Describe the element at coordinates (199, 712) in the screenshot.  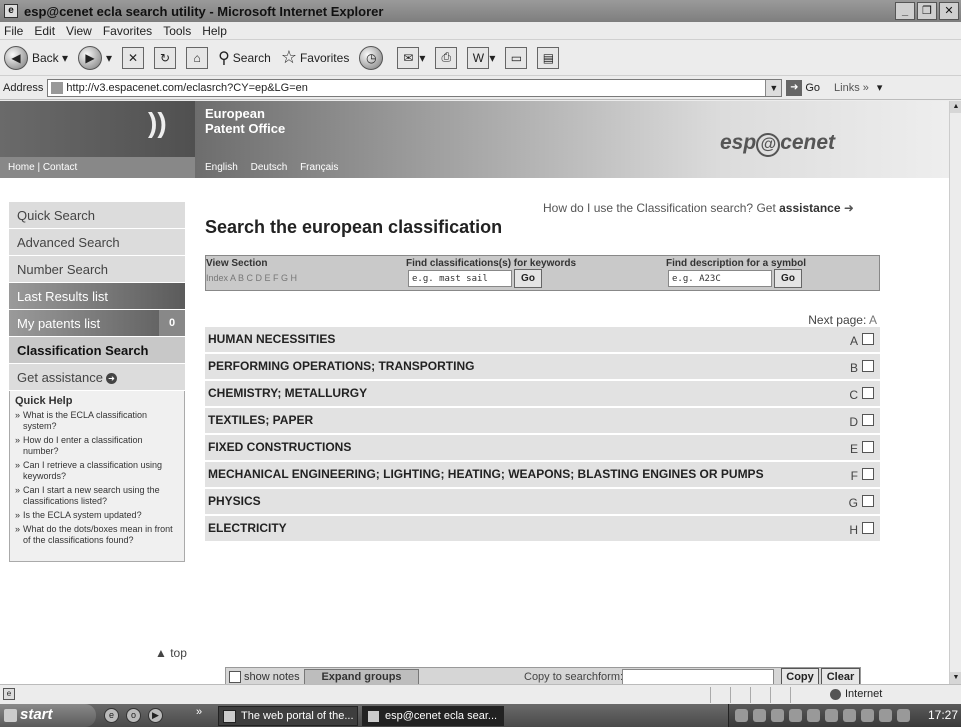
I see `quick-launch-chevron-icon: »` at that location.